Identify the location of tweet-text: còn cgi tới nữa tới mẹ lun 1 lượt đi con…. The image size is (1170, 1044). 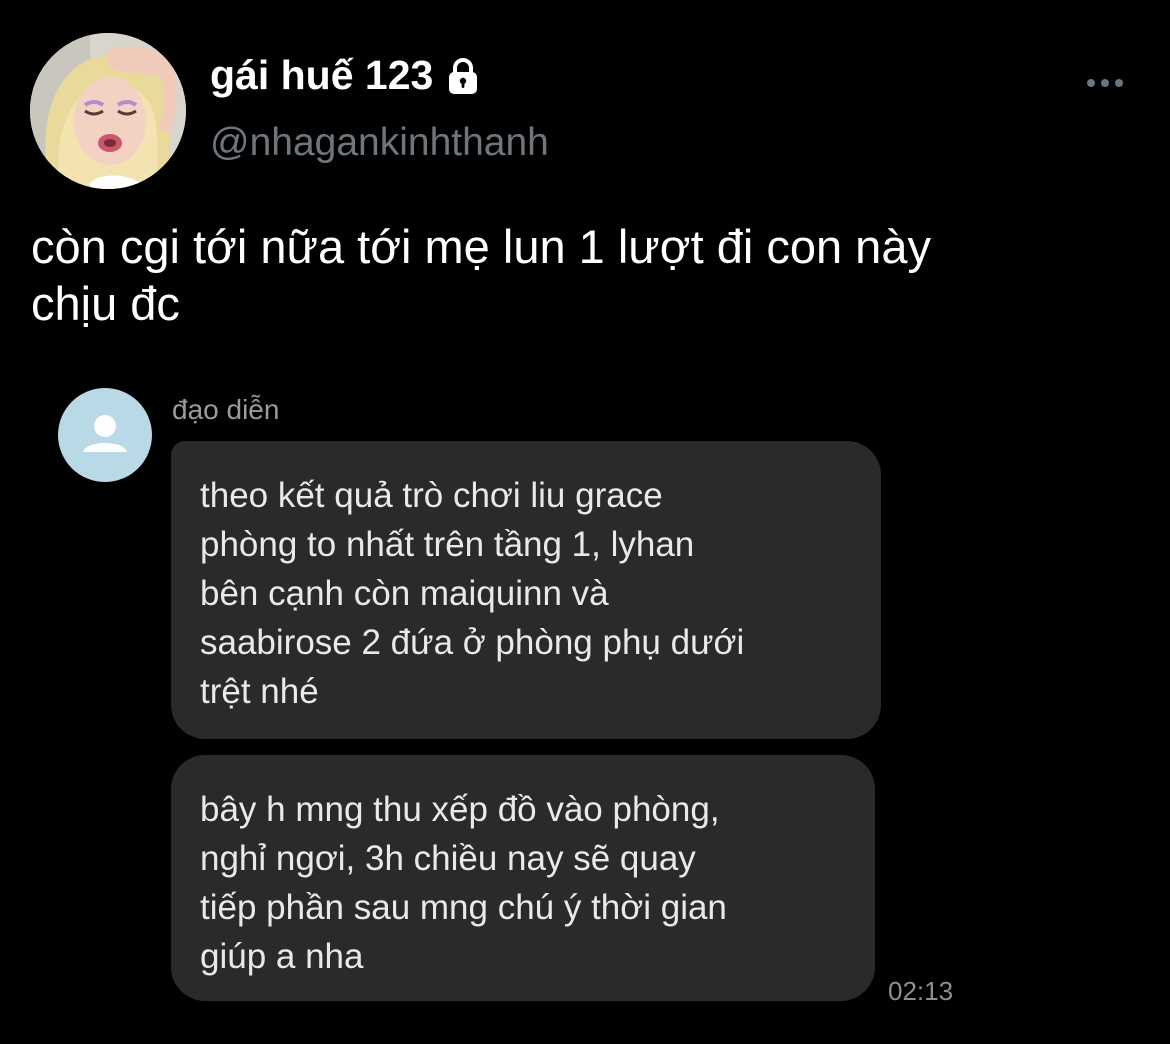
(586, 275).